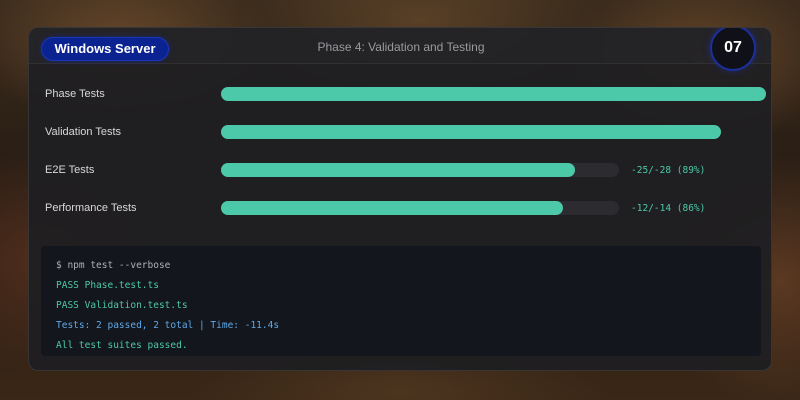 The width and height of the screenshot is (800, 400). I want to click on test-row-validation: Validation Tests, so click(400, 134).